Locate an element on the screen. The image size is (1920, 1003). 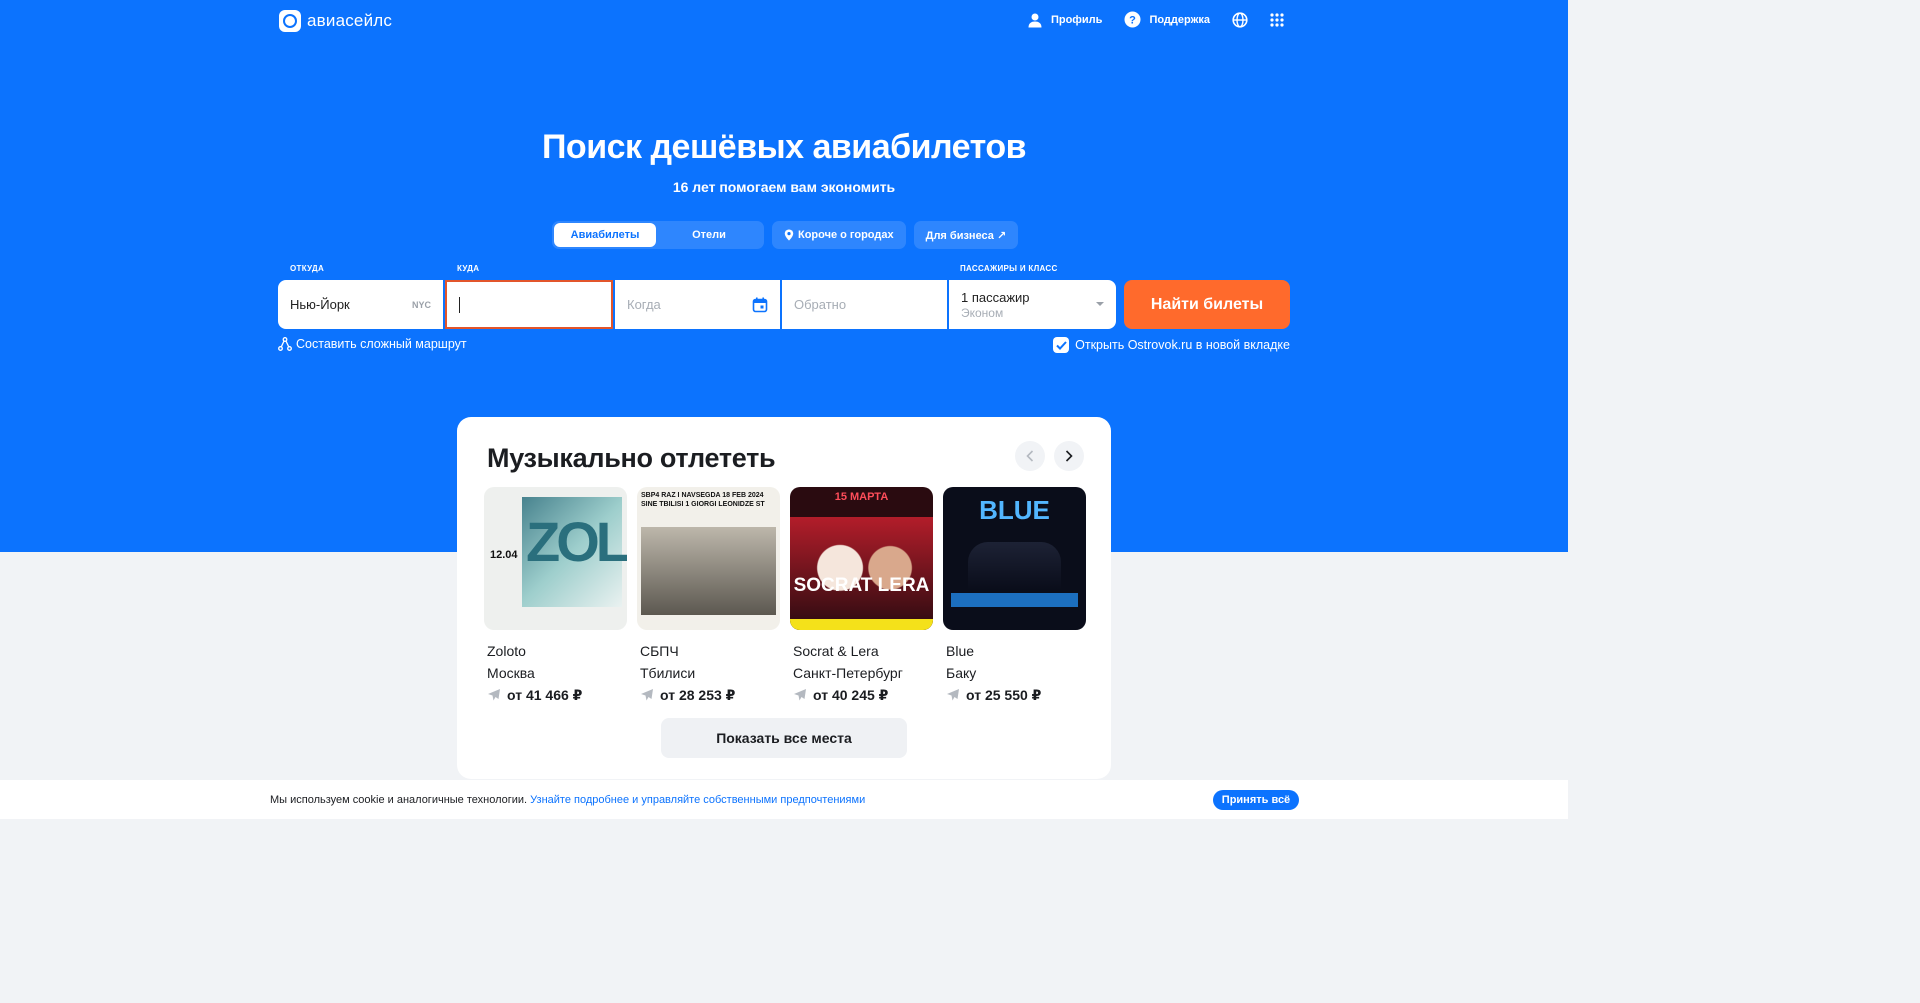
event-price: от 28 253 ₽ is located at coordinates (708, 695).